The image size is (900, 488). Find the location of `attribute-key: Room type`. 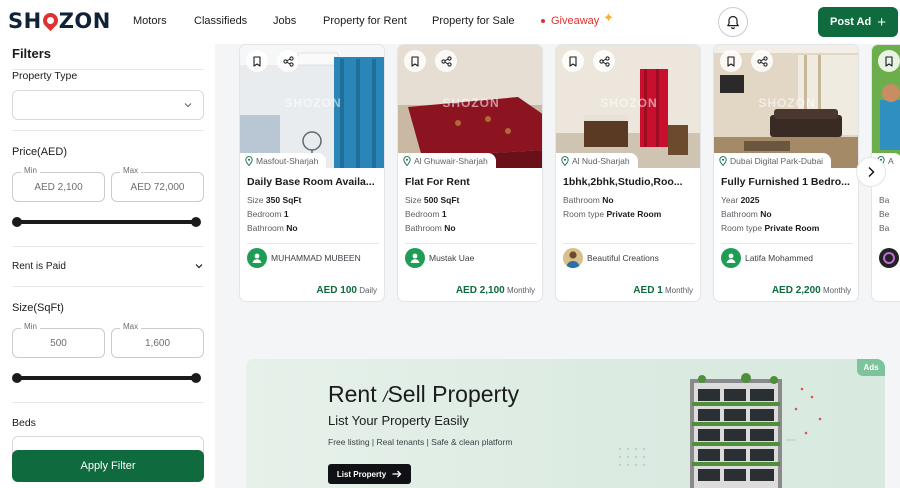

attribute-key: Room type is located at coordinates (584, 214).